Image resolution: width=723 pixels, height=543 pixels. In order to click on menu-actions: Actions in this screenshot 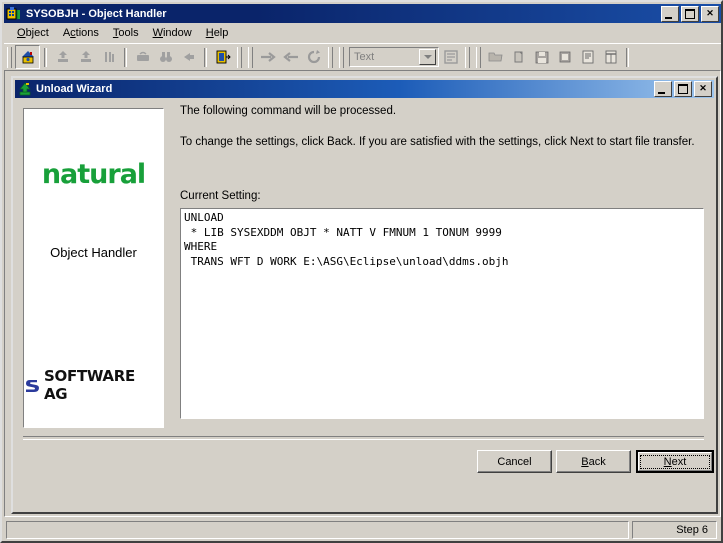, I will do `click(81, 33)`.